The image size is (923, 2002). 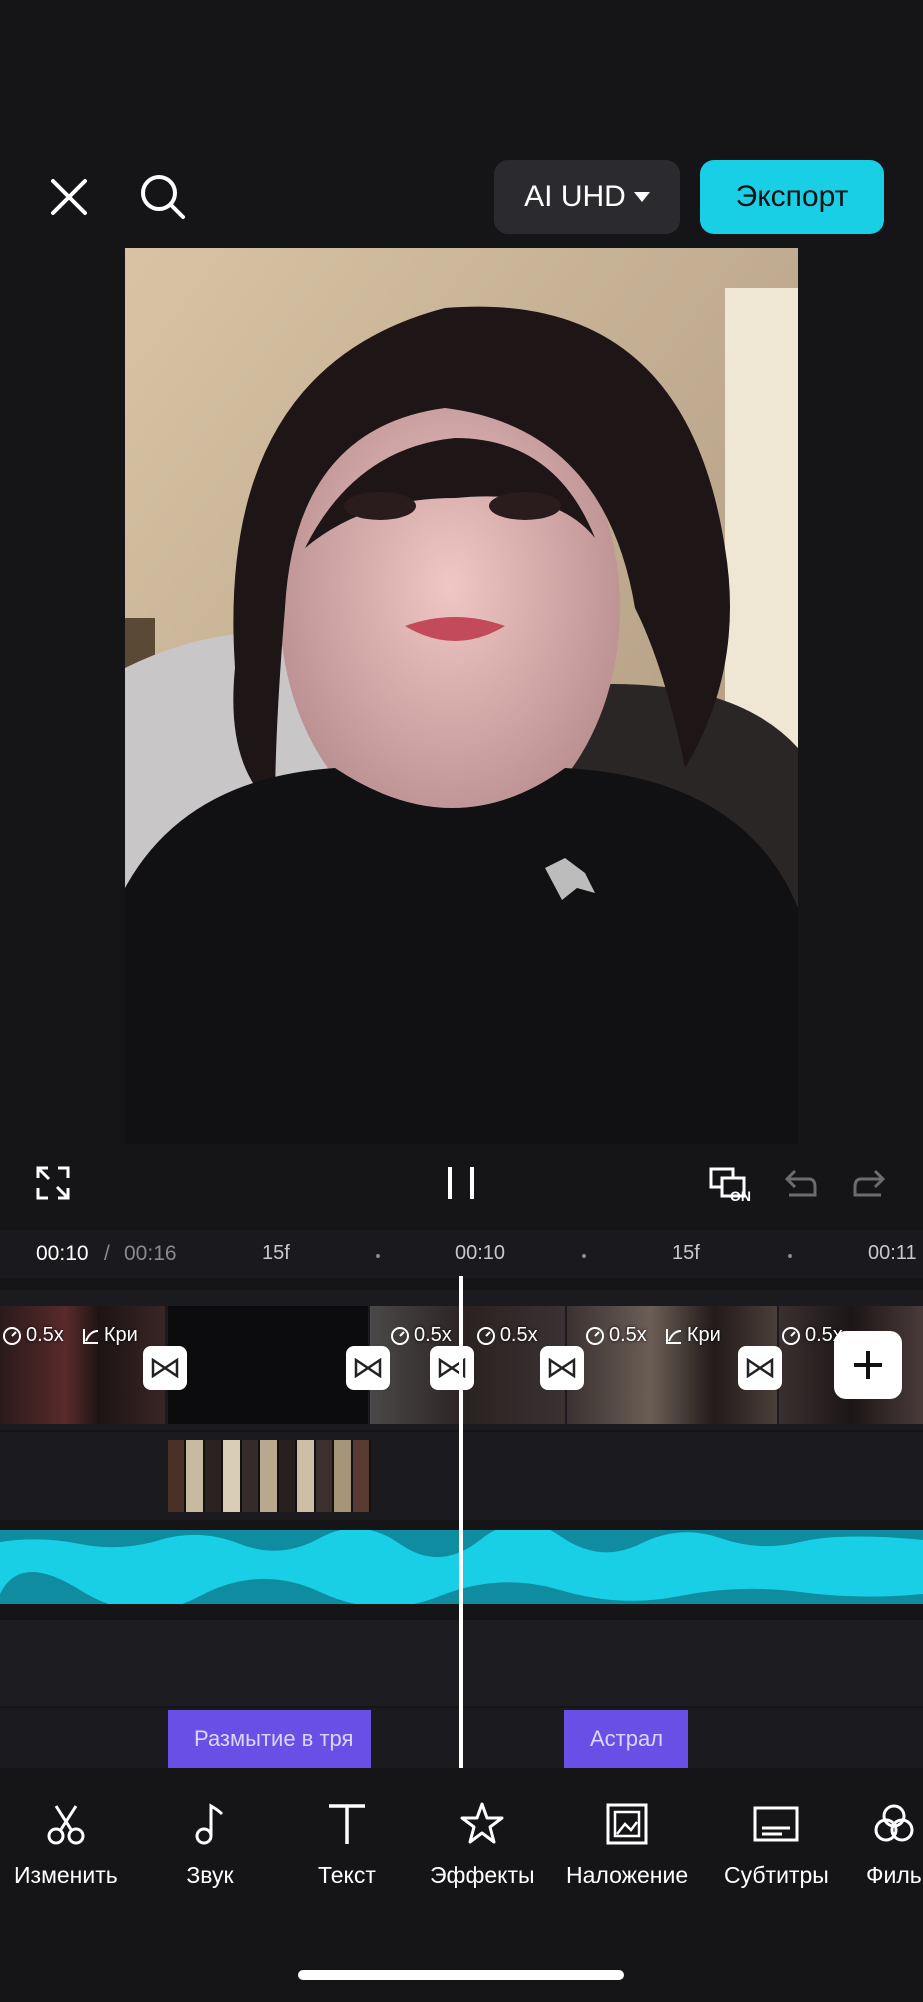 What do you see at coordinates (347, 1875) in the screenshot?
I see `tool-label: Текст` at bounding box center [347, 1875].